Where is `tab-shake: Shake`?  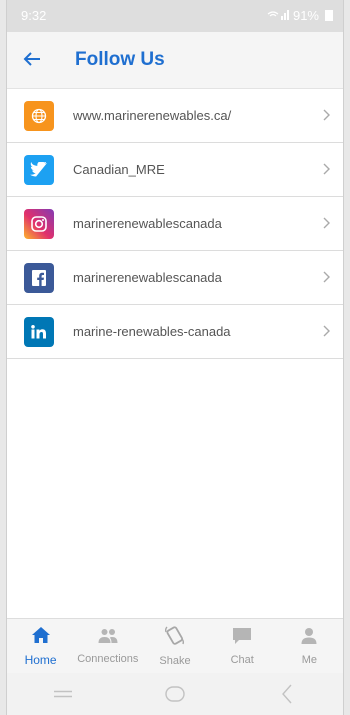 tab-shake: Shake is located at coordinates (174, 646).